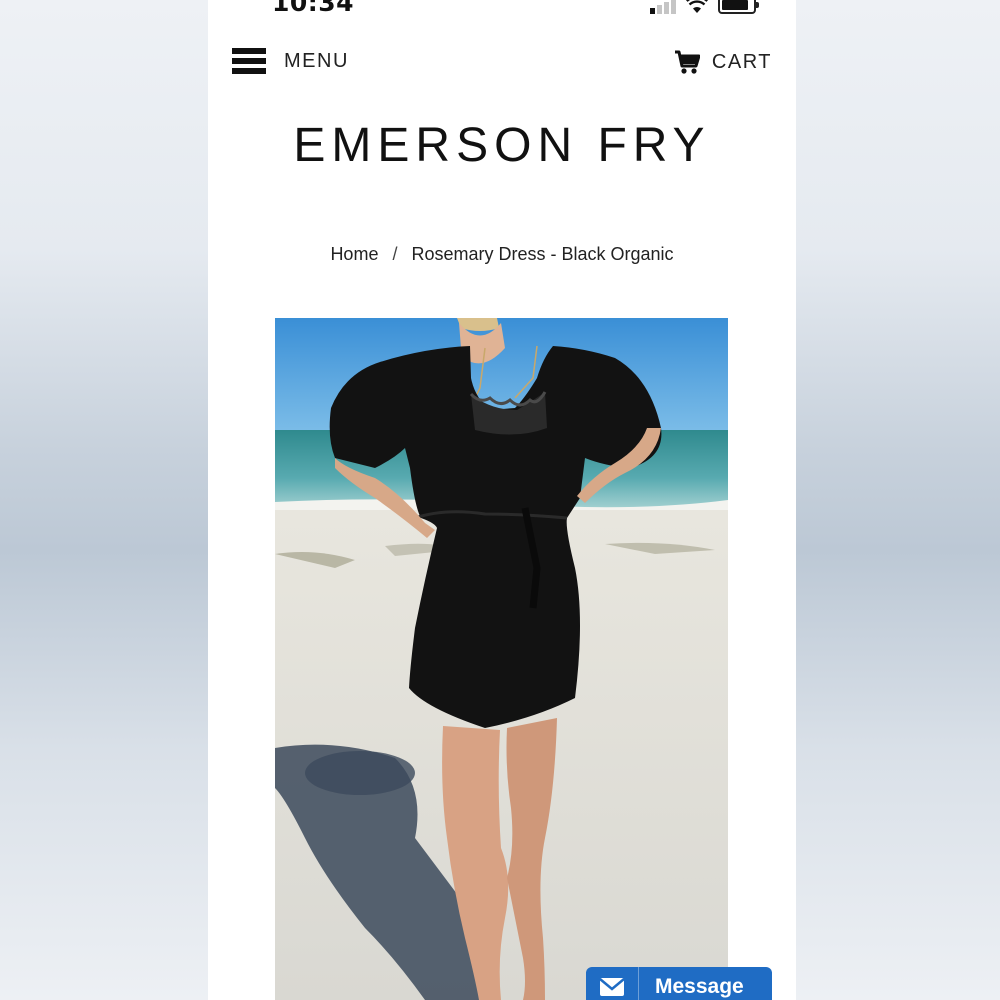 This screenshot has height=1000, width=1000. Describe the element at coordinates (687, 62) in the screenshot. I see `cart-icon` at that location.